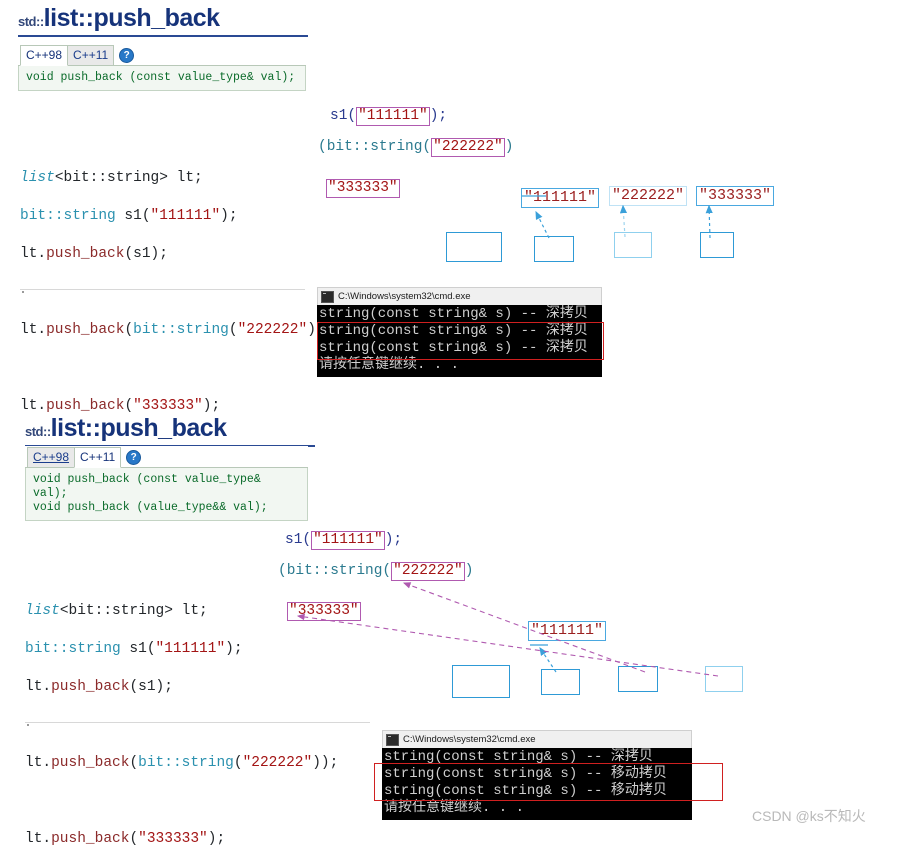 The width and height of the screenshot is (912, 868). What do you see at coordinates (428, 571) in the screenshot?
I see `annotation-string-box-222222-2: "222222"` at bounding box center [428, 571].